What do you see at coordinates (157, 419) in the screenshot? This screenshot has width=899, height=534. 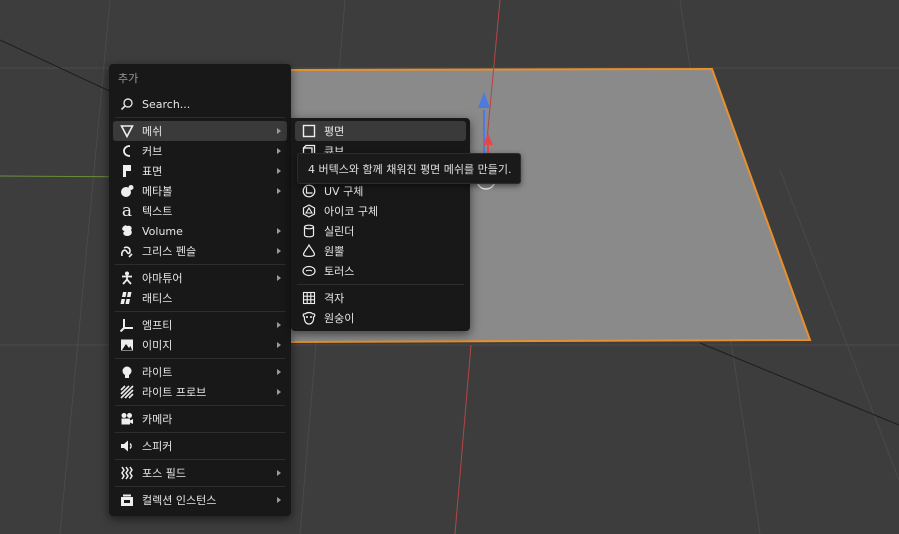 I see `menu-item-label: 카메라` at bounding box center [157, 419].